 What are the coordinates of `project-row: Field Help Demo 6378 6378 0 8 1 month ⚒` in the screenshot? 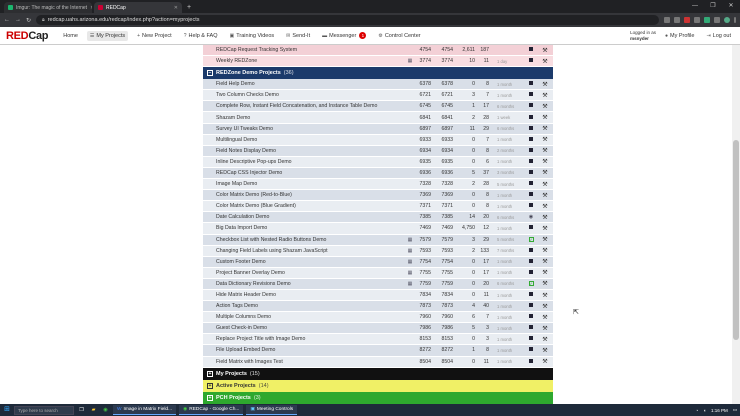 It's located at (378, 85).